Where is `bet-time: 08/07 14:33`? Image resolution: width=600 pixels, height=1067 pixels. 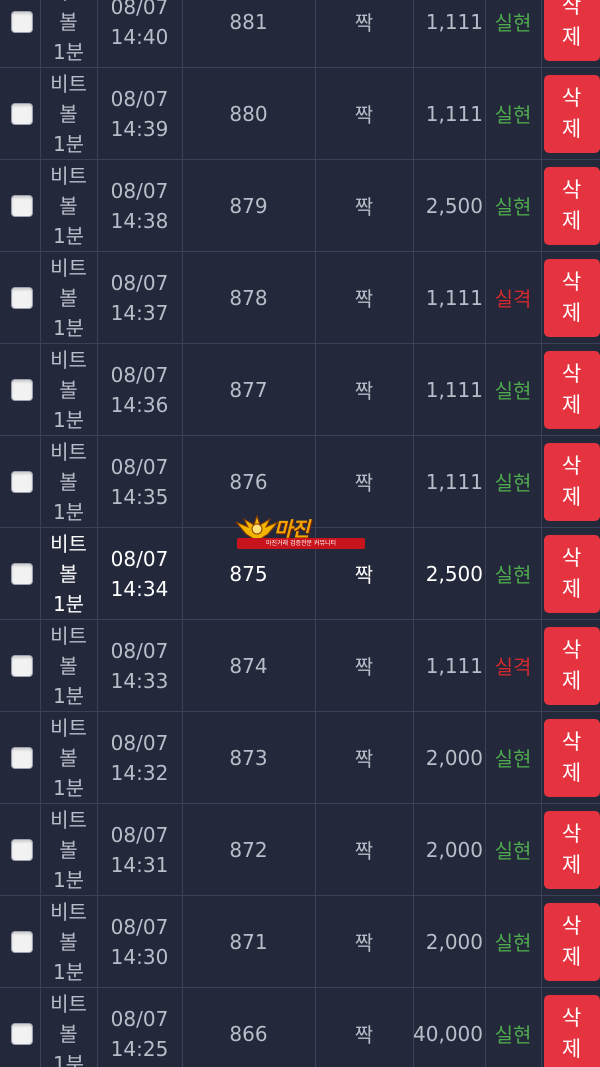 bet-time: 08/07 14:33 is located at coordinates (139, 665).